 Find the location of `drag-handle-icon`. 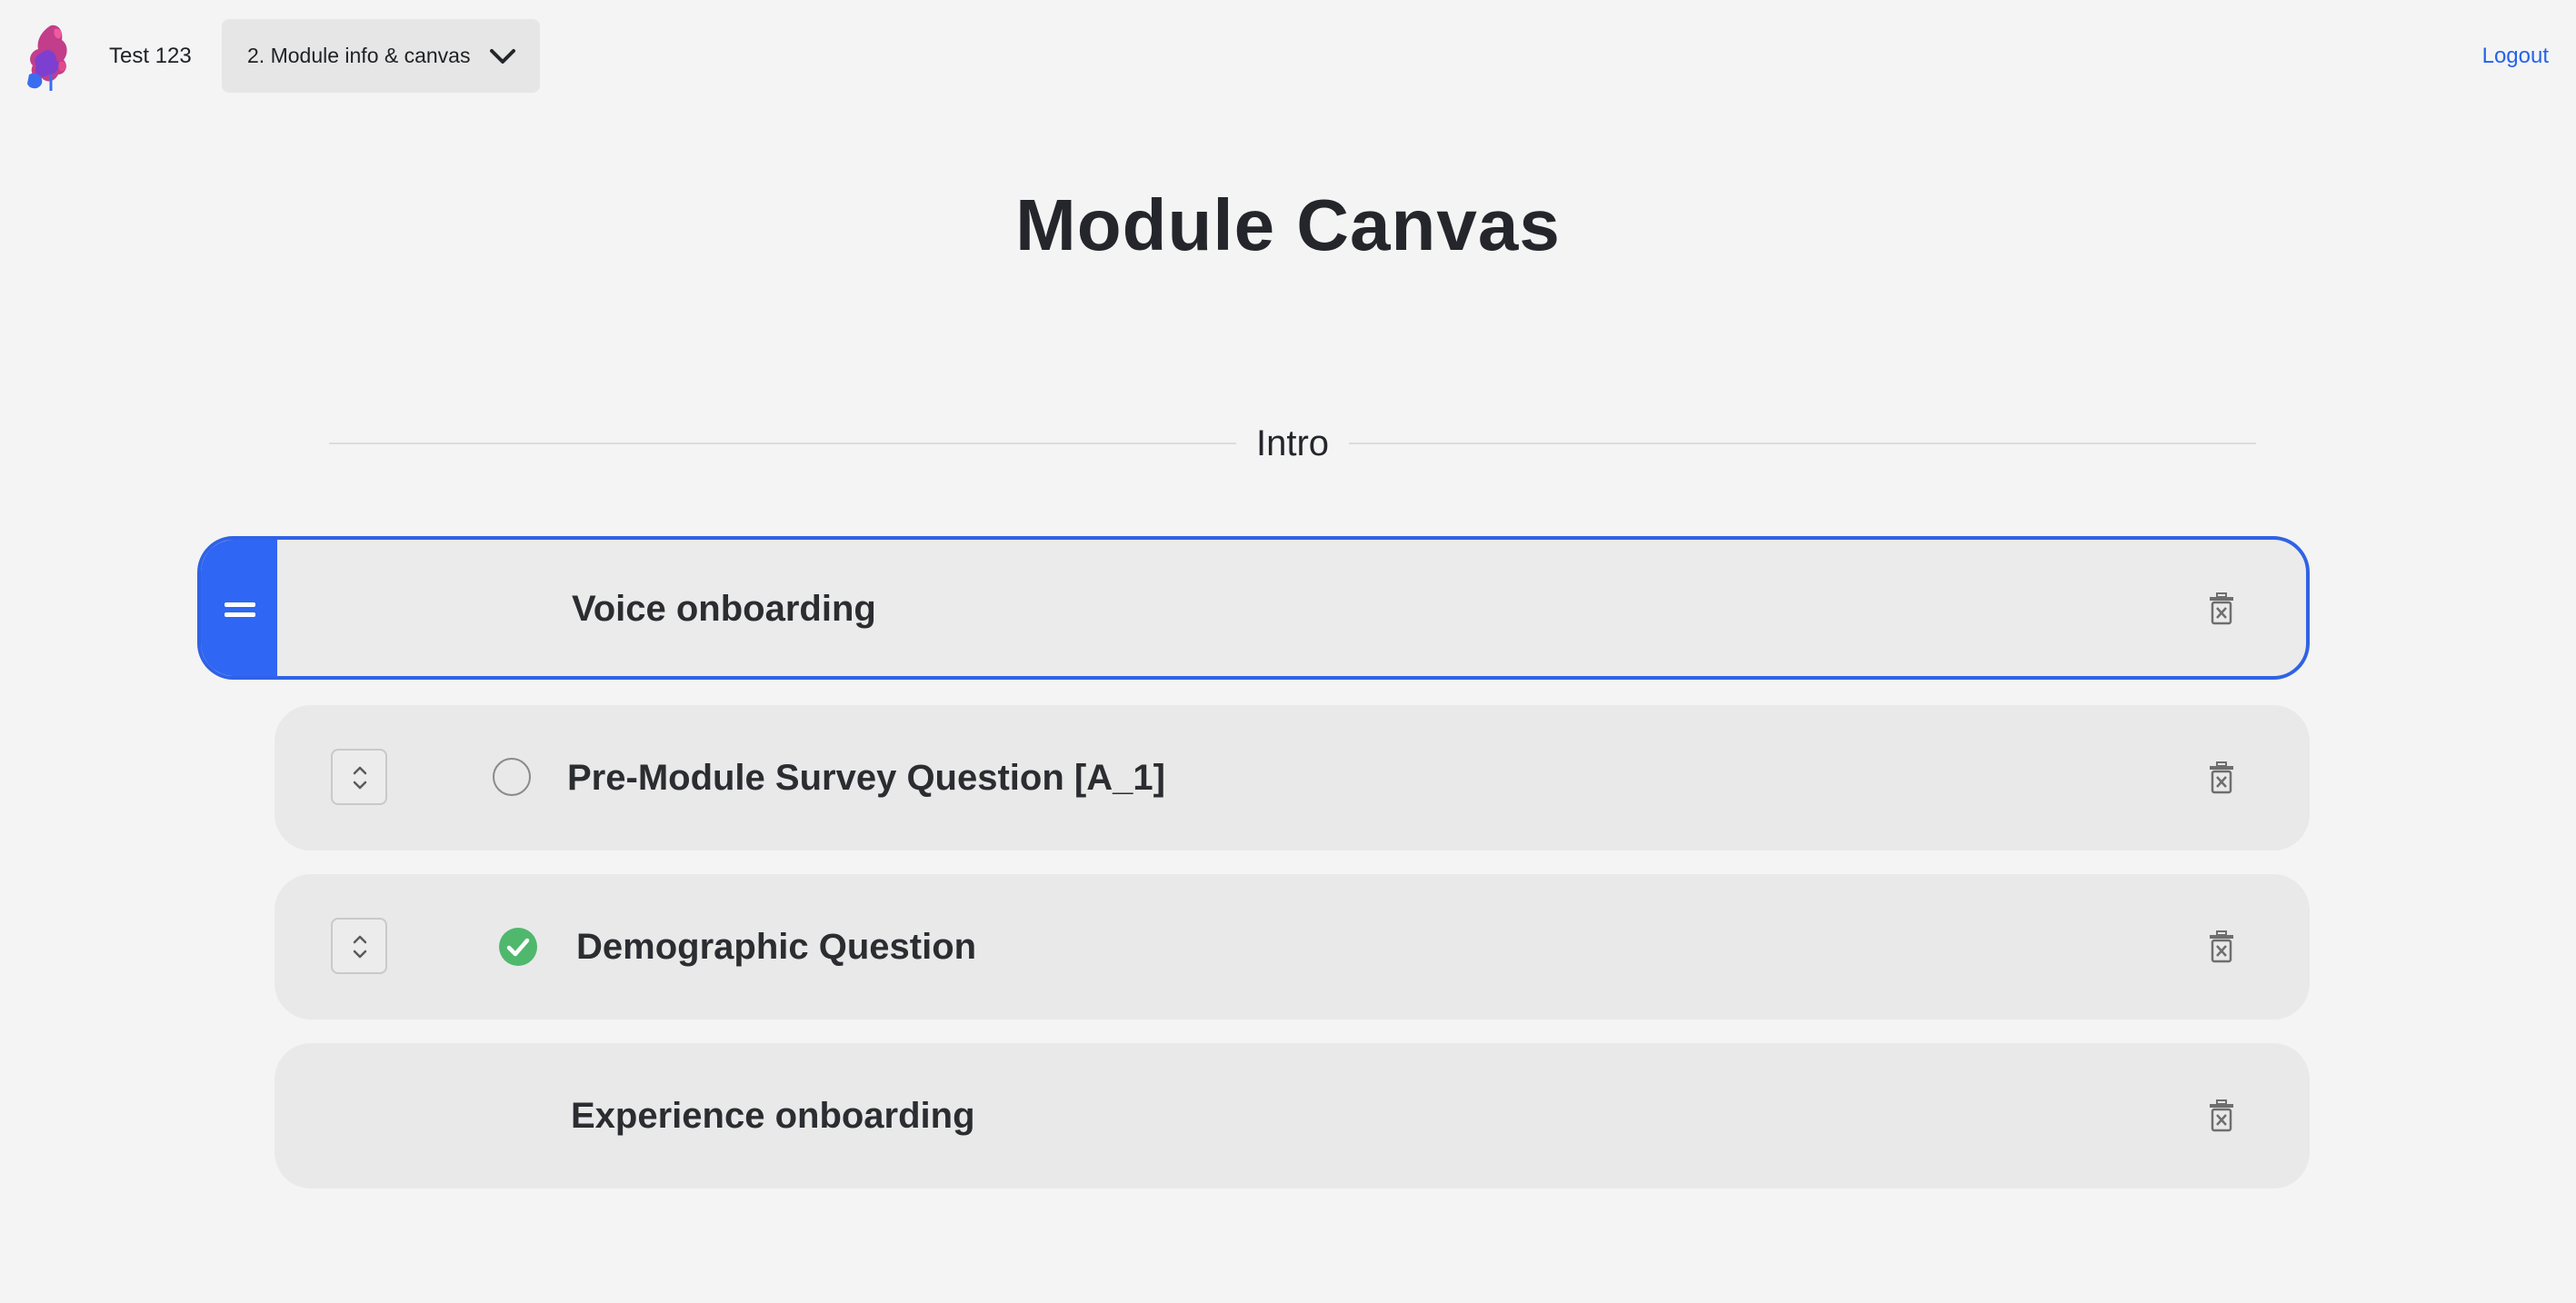

drag-handle-icon is located at coordinates (239, 608).